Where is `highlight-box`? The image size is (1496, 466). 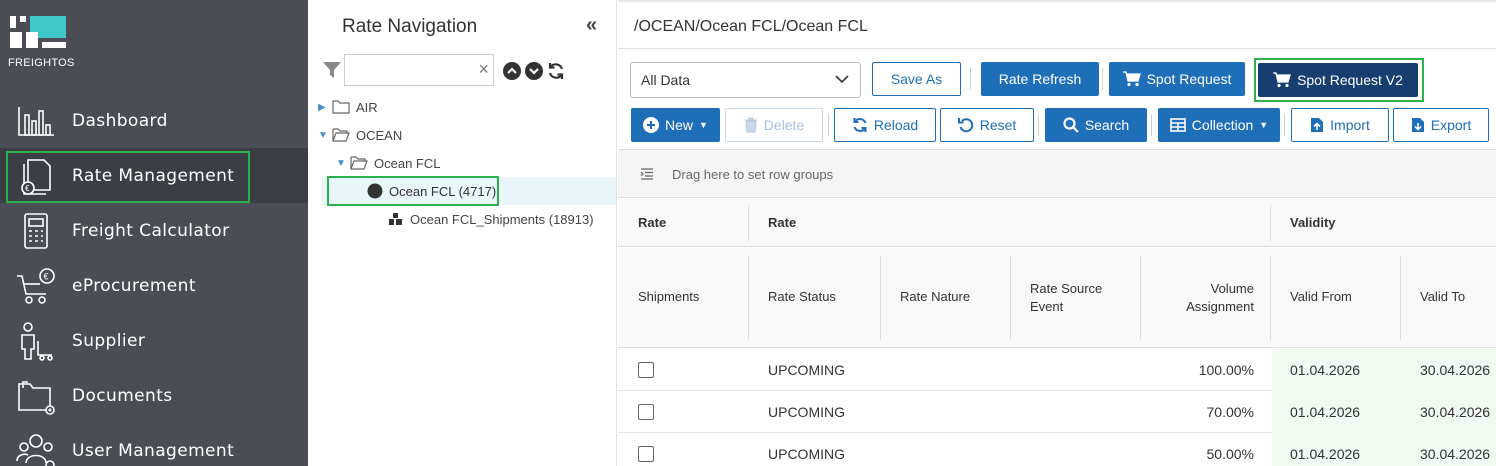 highlight-box is located at coordinates (1339, 80).